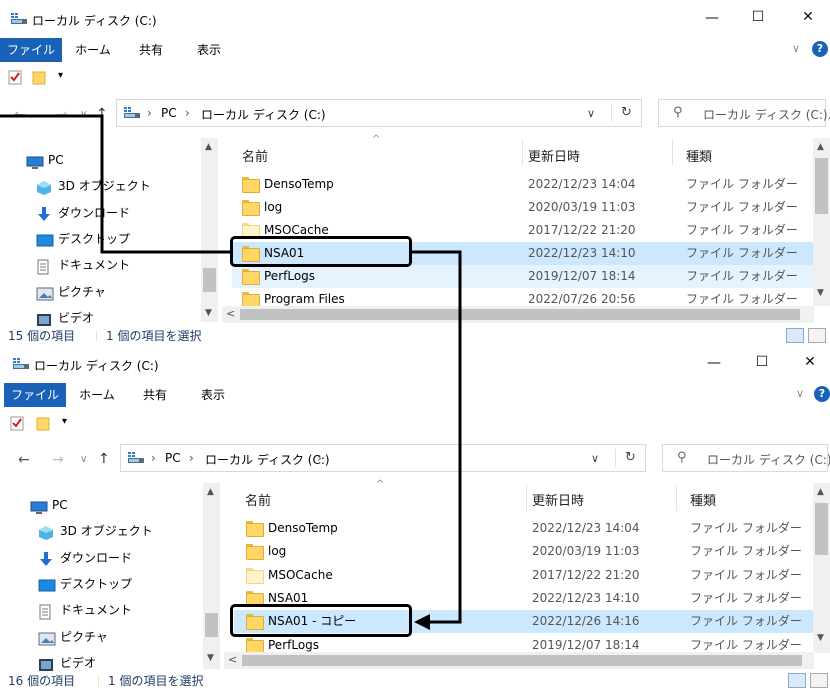  Describe the element at coordinates (115, 184) in the screenshot. I see `connector-line-left` at that location.